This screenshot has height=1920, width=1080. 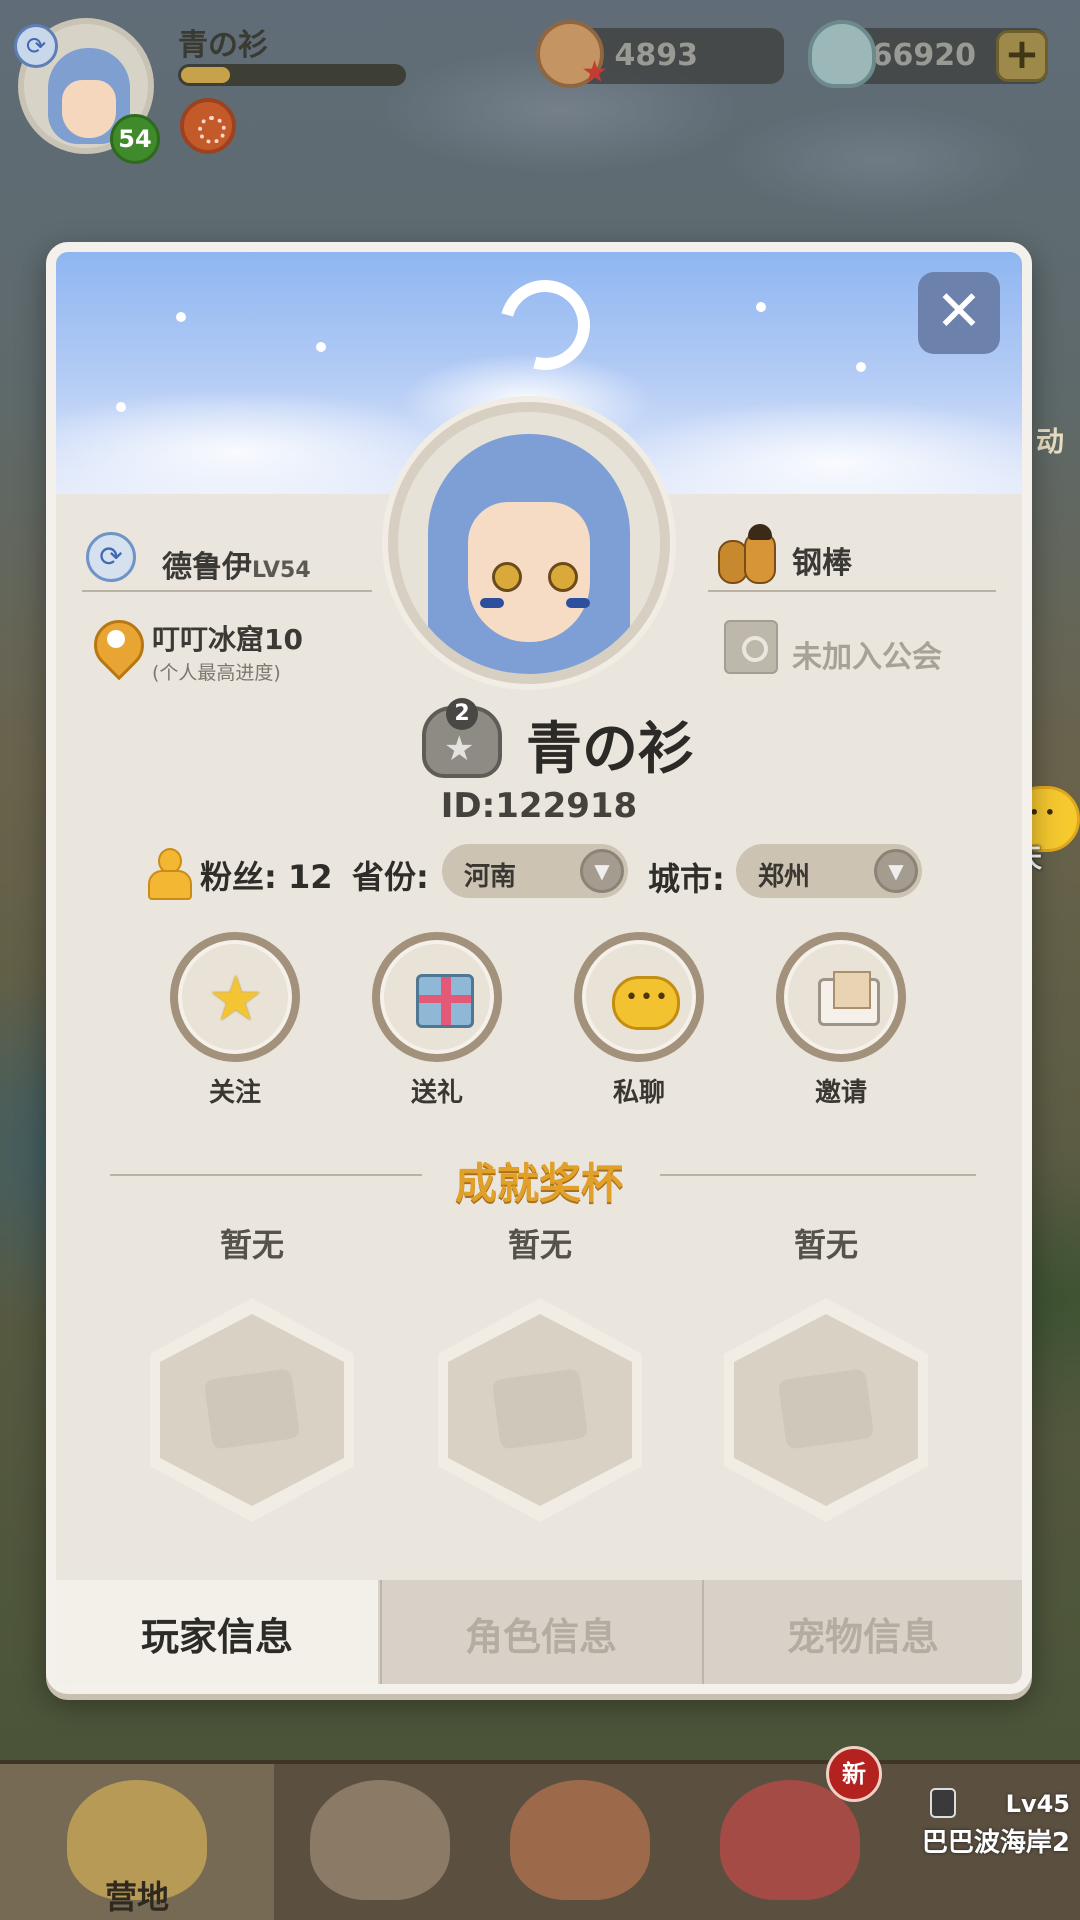 I want to click on chat-bubble-icon, so click(x=646, y=1003).